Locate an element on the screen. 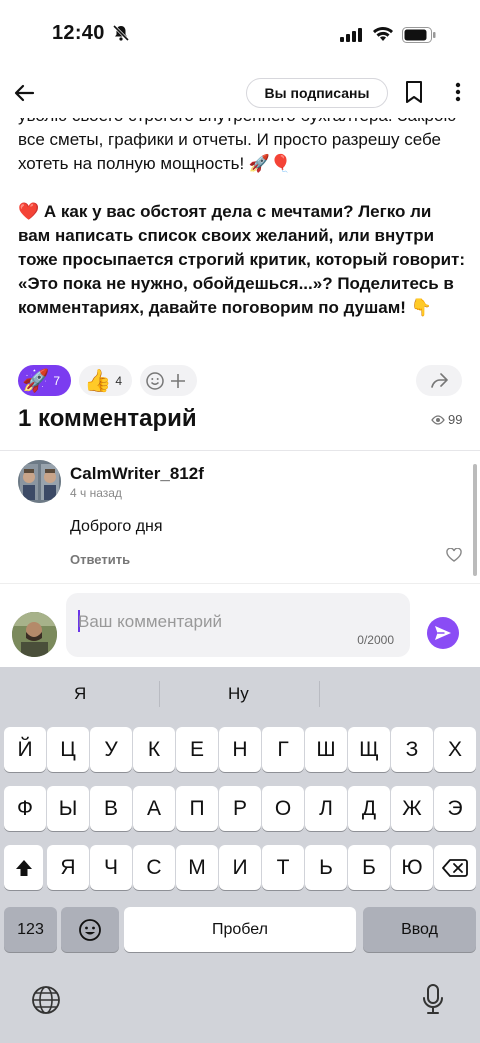 This screenshot has height=1043, width=480. comment-text: Доброго дня is located at coordinates (116, 526).